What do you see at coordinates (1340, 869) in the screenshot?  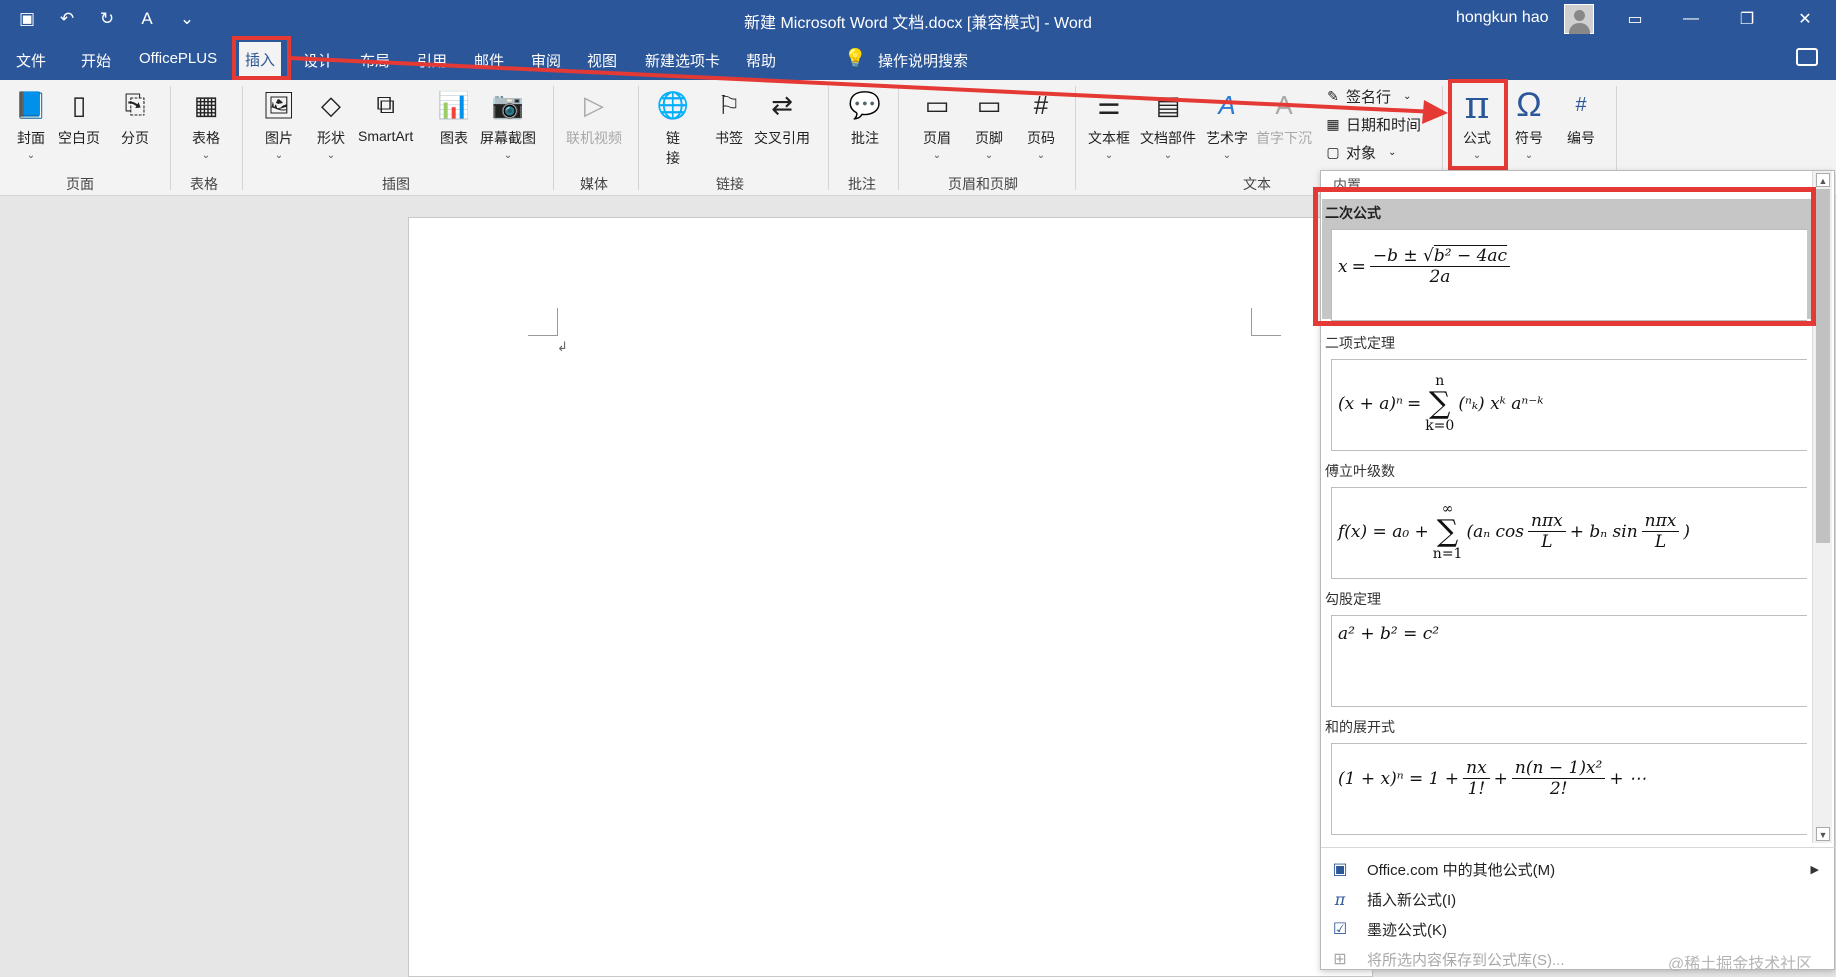 I see `office-equation-icon: ▣` at bounding box center [1340, 869].